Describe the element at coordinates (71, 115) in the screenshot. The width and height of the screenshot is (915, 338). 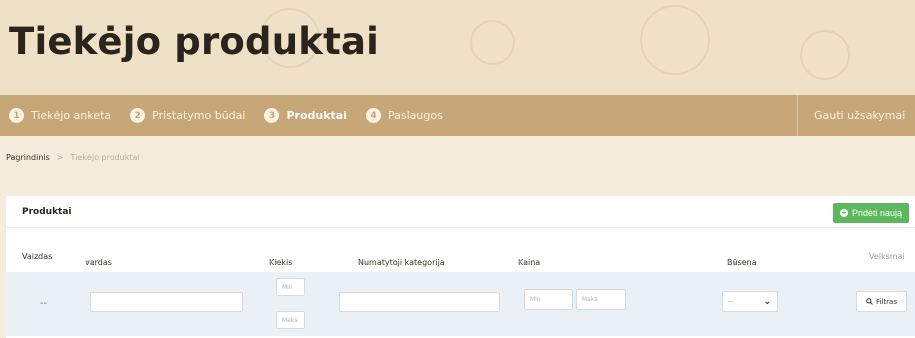
I see `step-label: Tiekėjo anketa` at that location.